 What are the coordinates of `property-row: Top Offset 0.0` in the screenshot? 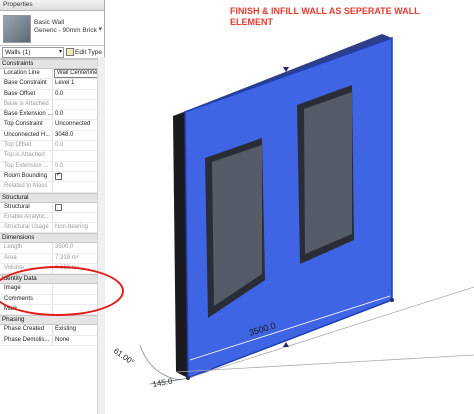 It's located at (52, 146).